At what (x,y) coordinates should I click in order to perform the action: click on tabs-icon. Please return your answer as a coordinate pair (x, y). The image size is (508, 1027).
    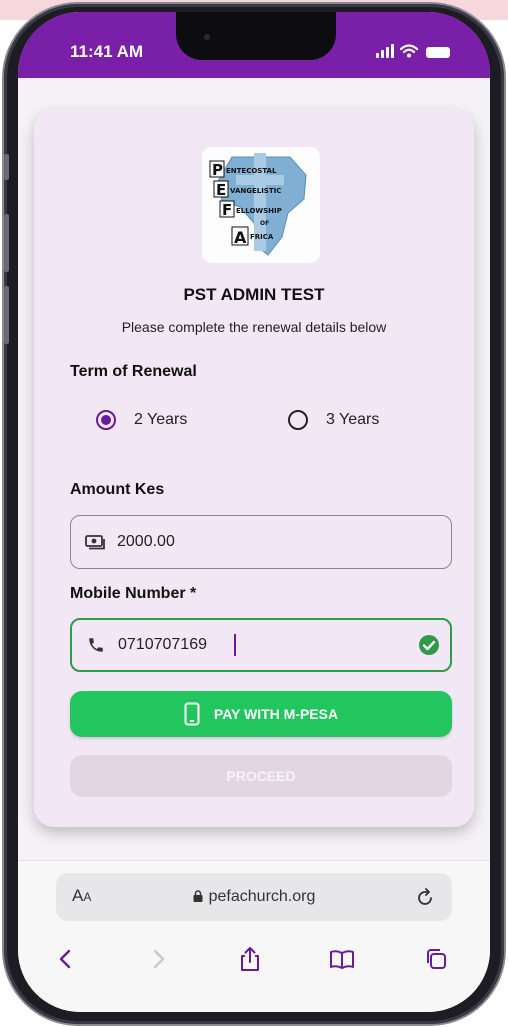
    Looking at the image, I should click on (436, 959).